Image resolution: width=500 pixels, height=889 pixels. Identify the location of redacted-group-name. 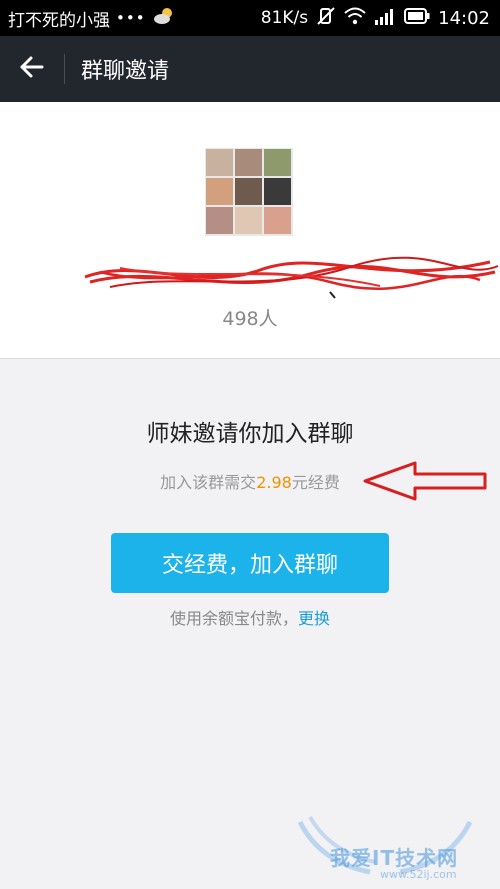
(291, 277).